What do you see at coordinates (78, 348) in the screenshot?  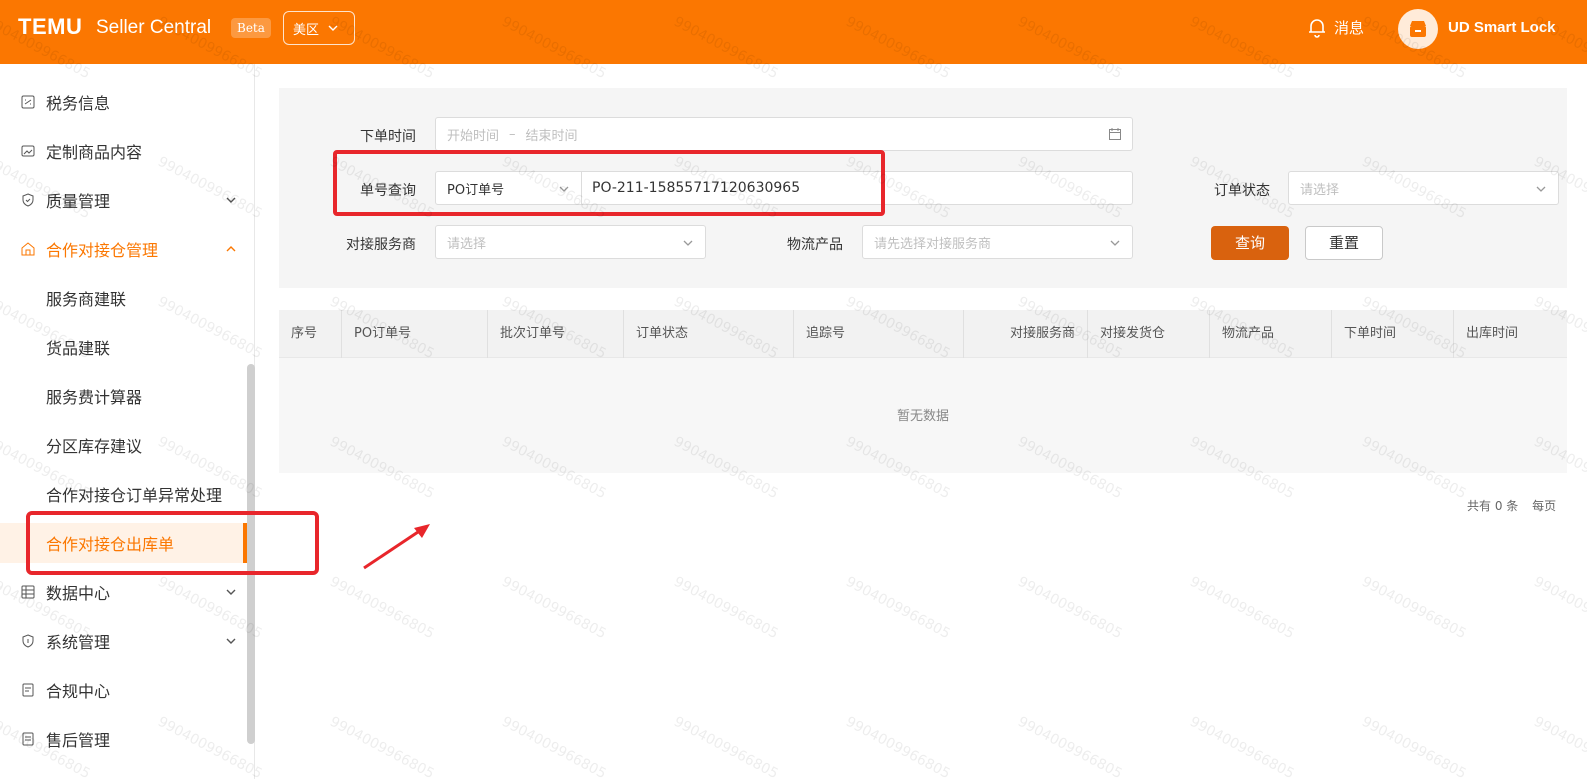 I see `sidebar-subitem-label: 货品建联` at bounding box center [78, 348].